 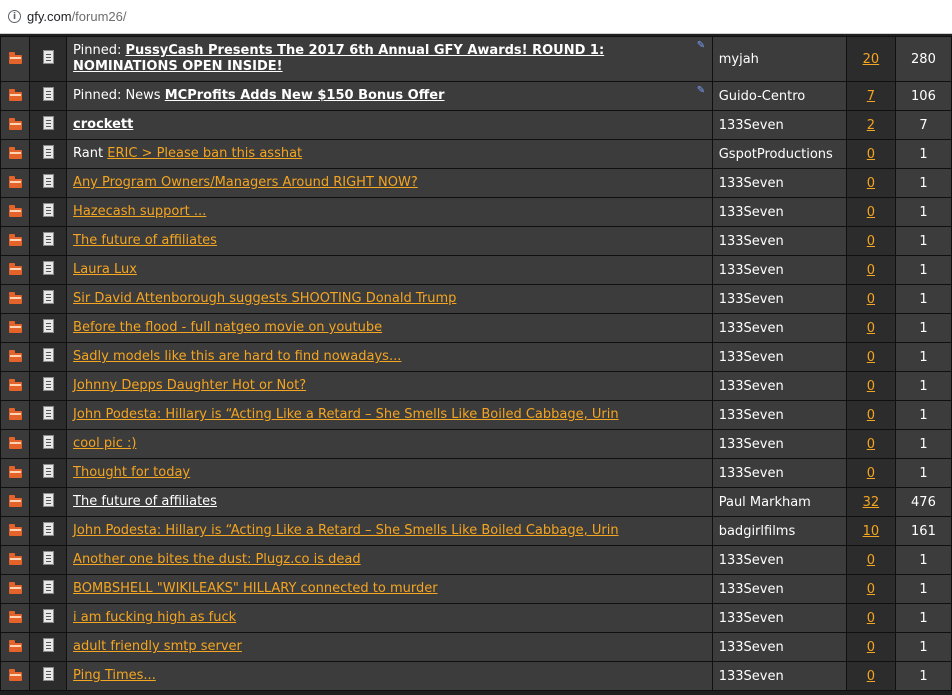 I want to click on thread-title-link: cool pic :), so click(x=104, y=443).